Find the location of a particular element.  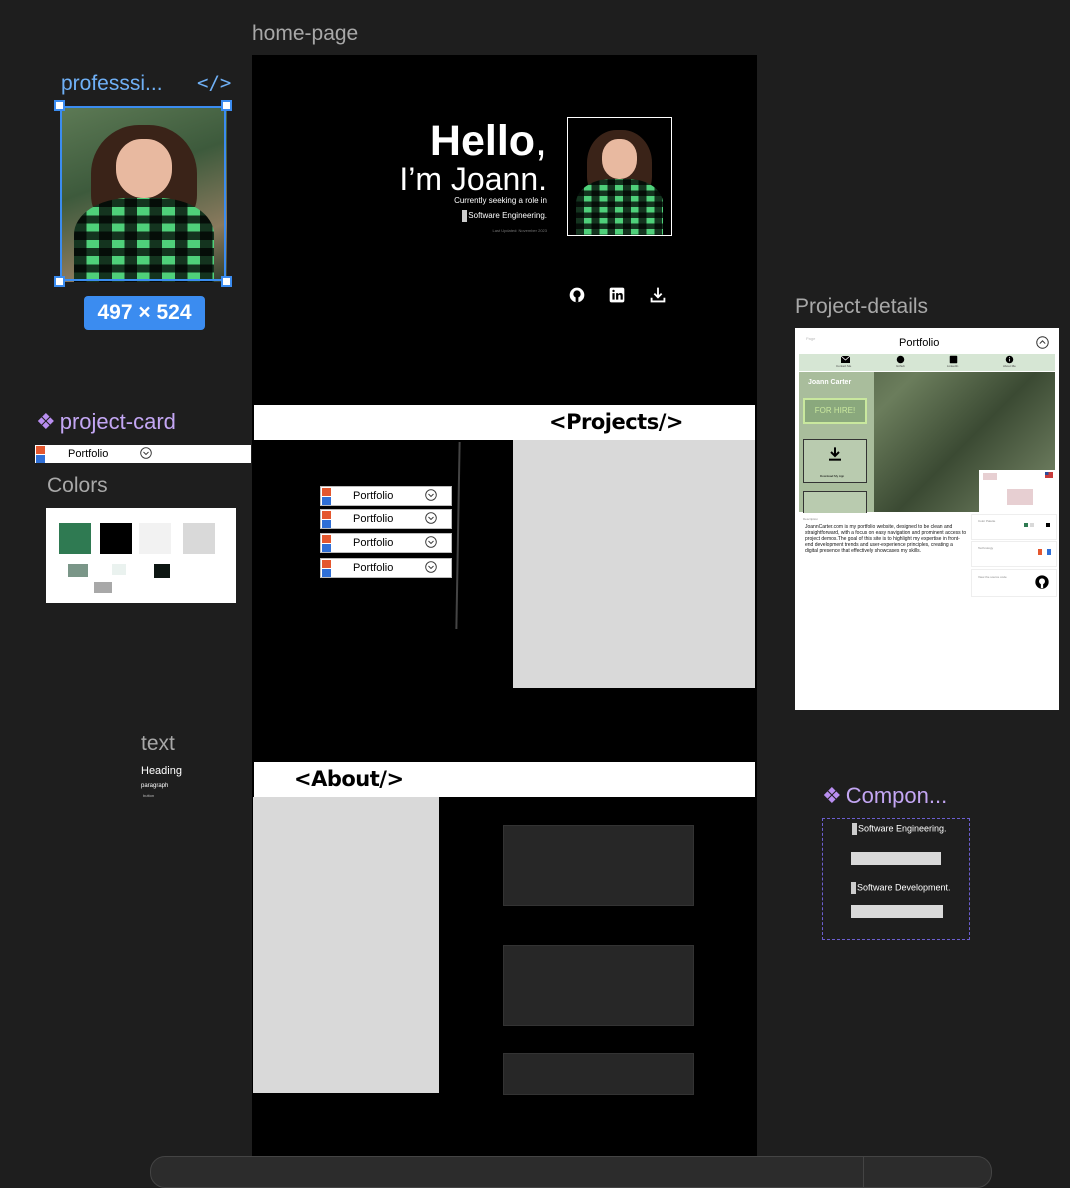

project-preview-panel is located at coordinates (634, 564).